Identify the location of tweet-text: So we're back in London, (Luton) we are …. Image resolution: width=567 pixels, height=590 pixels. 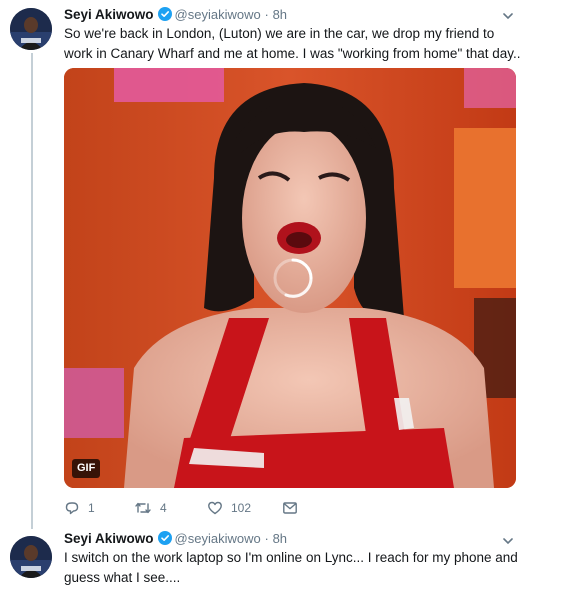
(292, 43).